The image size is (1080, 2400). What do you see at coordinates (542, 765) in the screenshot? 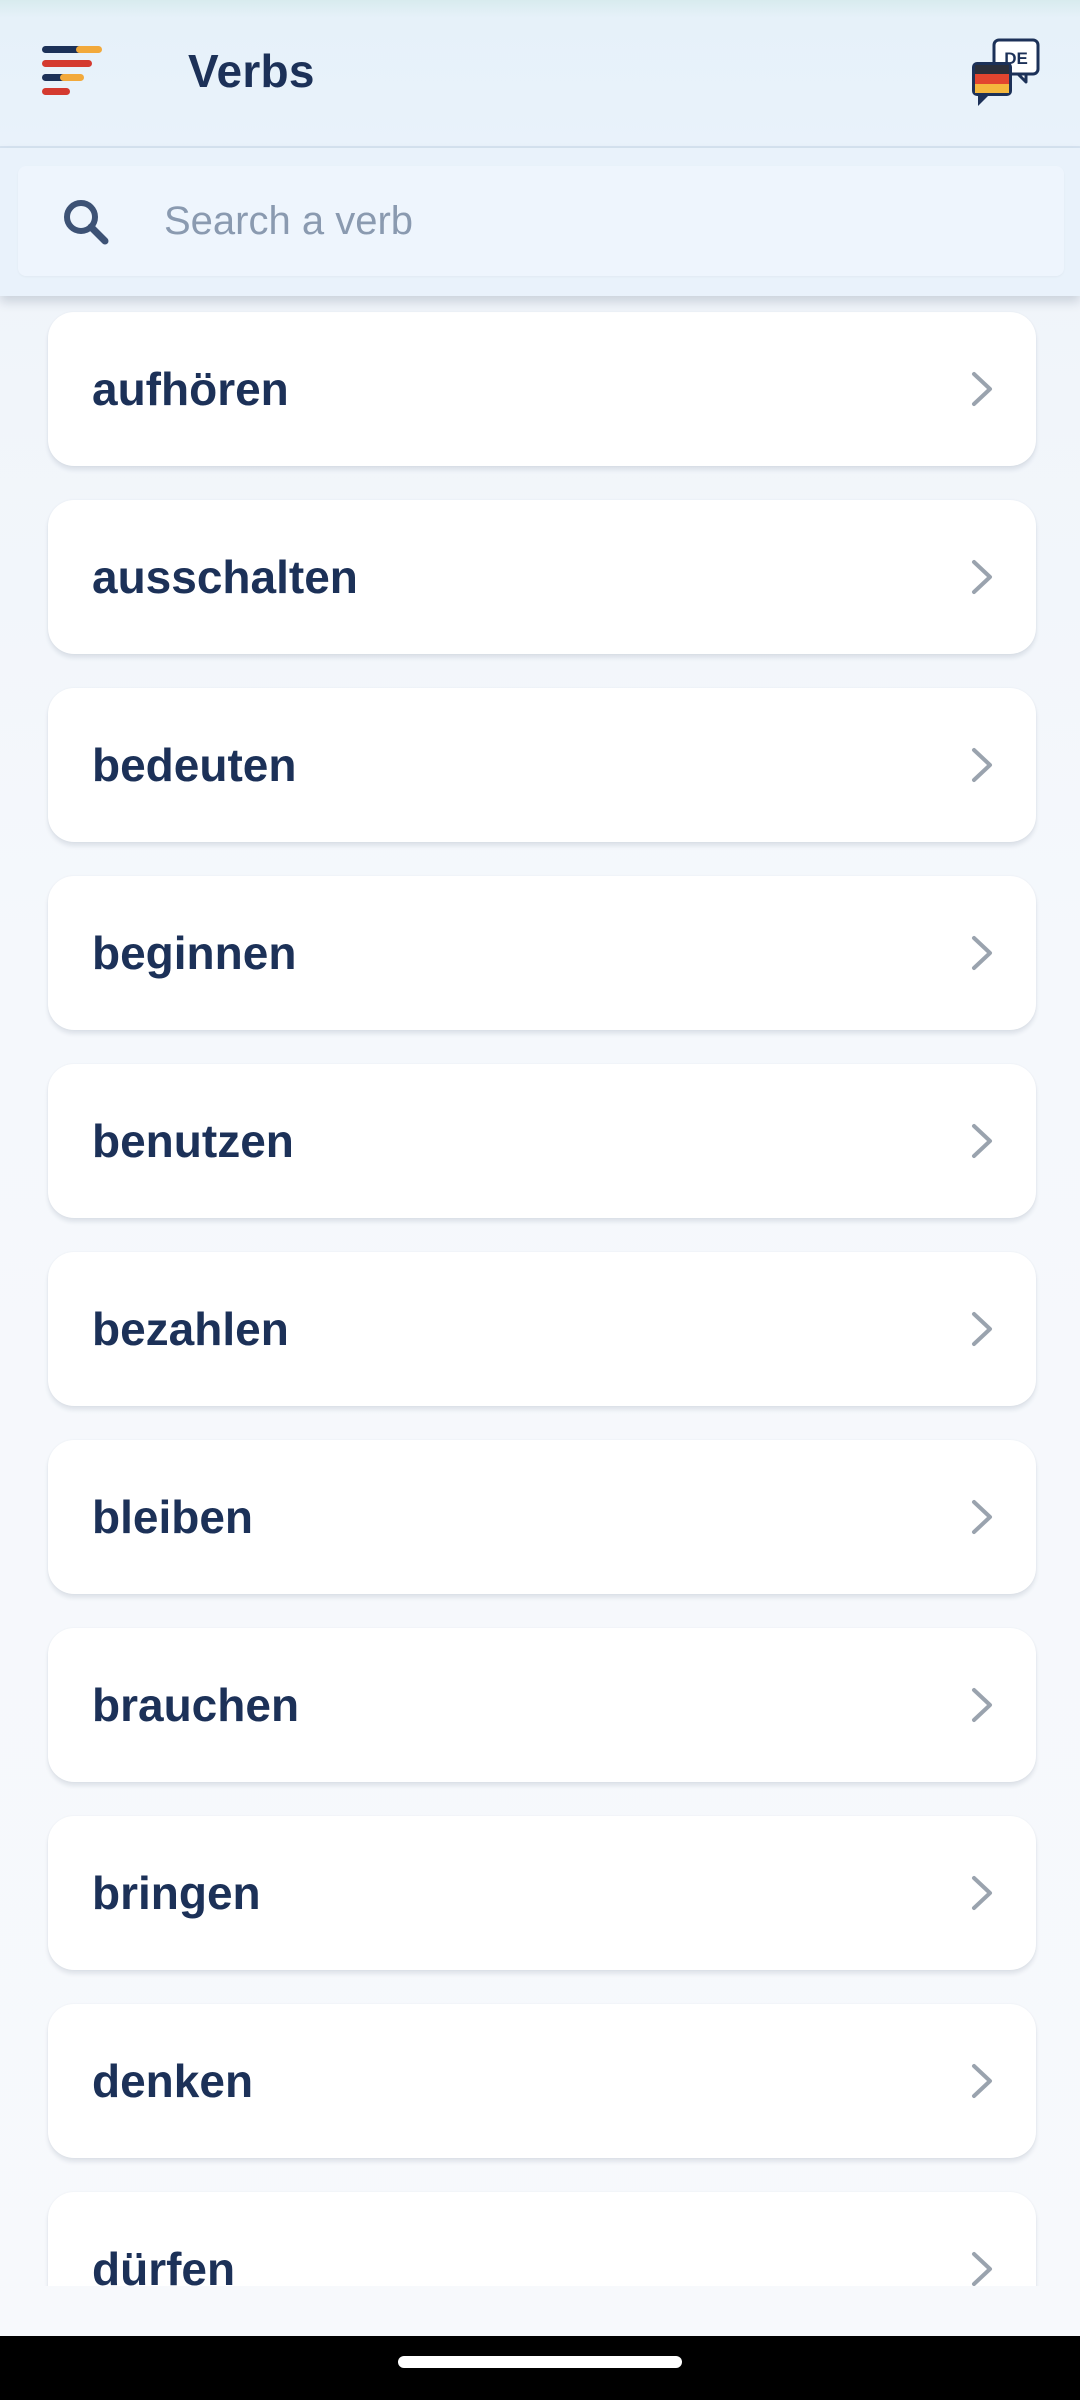
I see `list-item: bedeuten` at bounding box center [542, 765].